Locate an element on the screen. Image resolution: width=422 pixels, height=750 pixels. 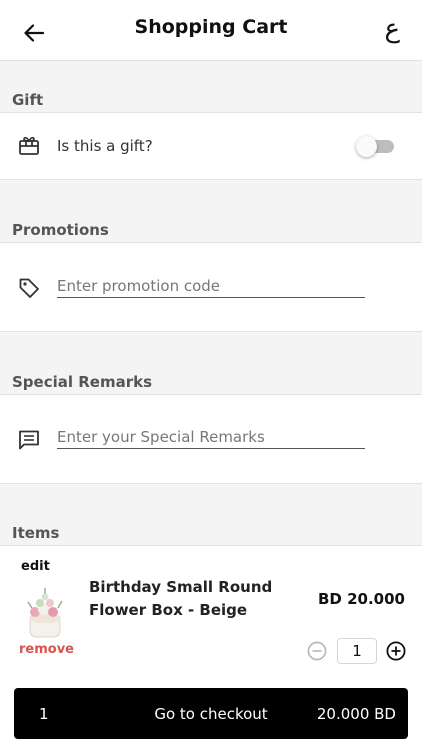
remarks-section-header: Special Remarks is located at coordinates (211, 363).